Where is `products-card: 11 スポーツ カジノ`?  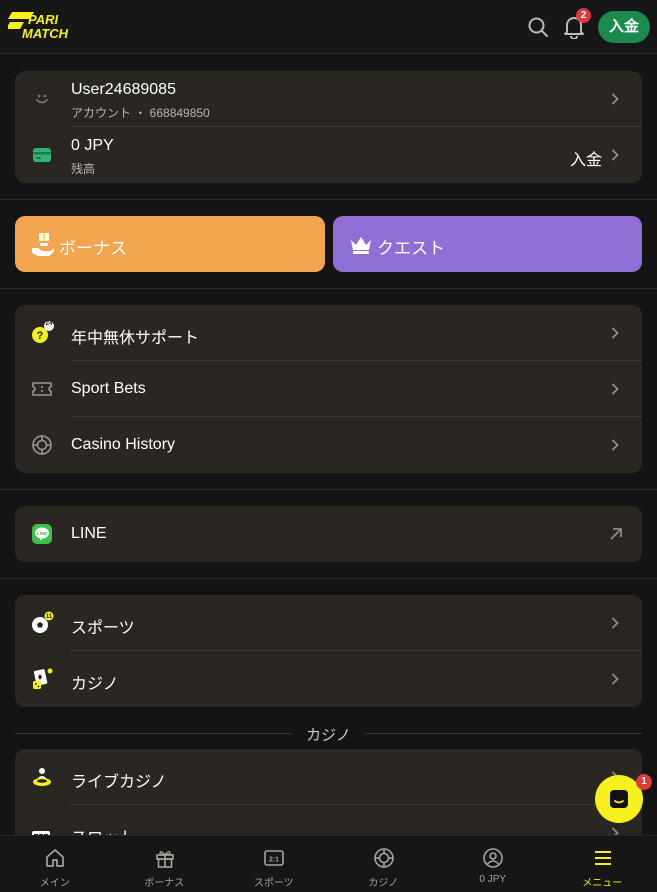
products-card: 11 スポーツ カジノ is located at coordinates (328, 651).